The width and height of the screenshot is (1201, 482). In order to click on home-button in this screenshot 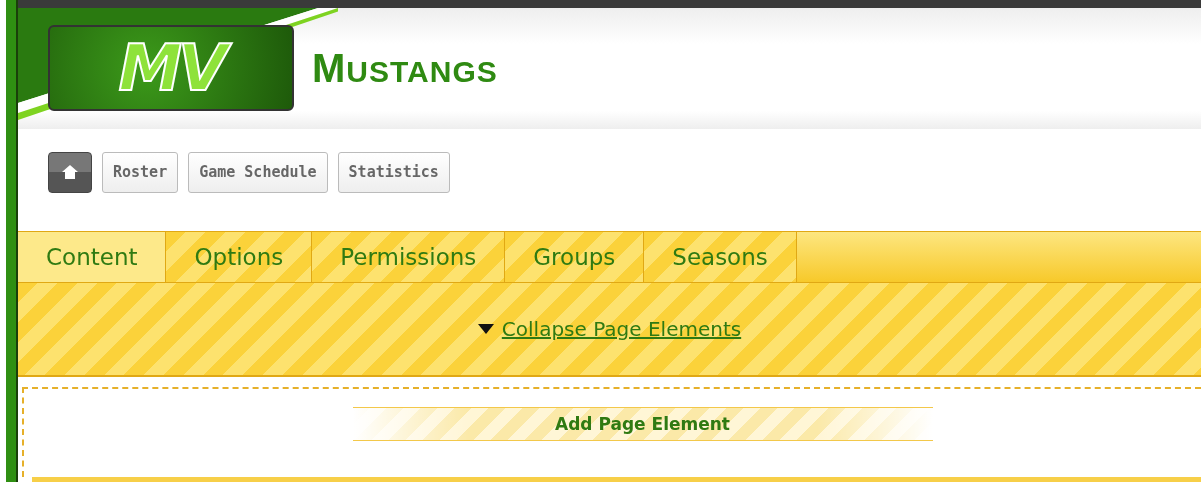, I will do `click(70, 172)`.